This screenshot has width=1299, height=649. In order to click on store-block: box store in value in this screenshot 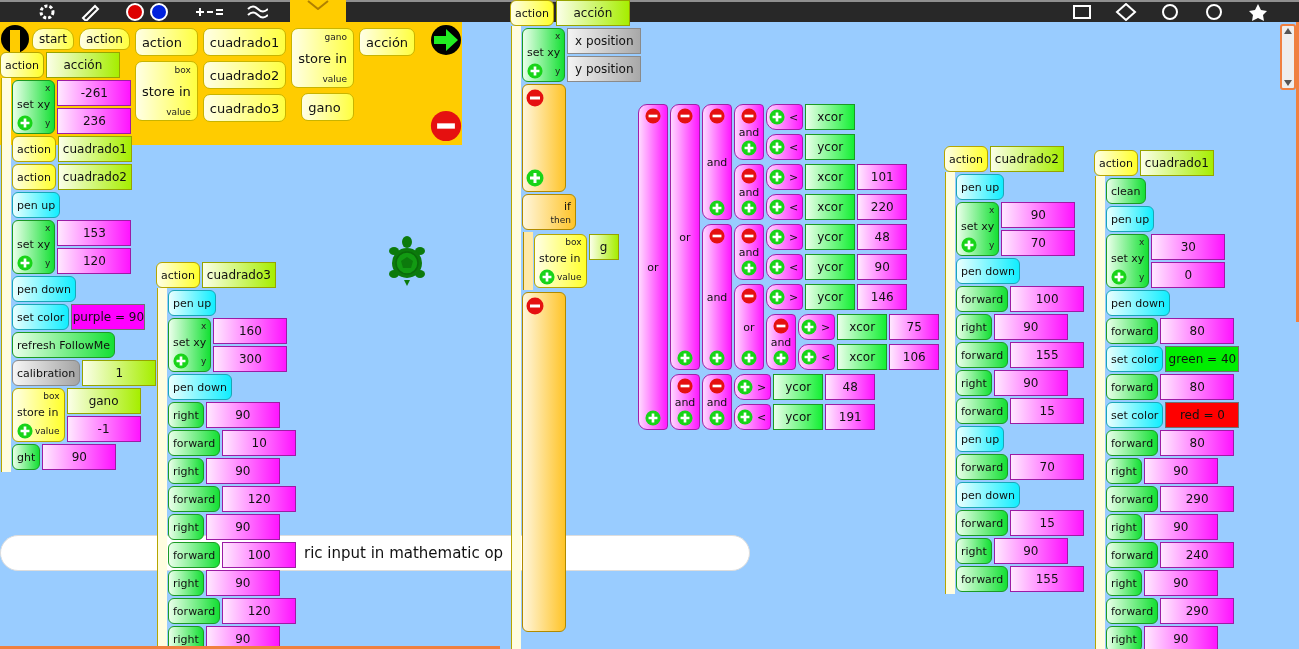, I will do `click(166, 91)`.